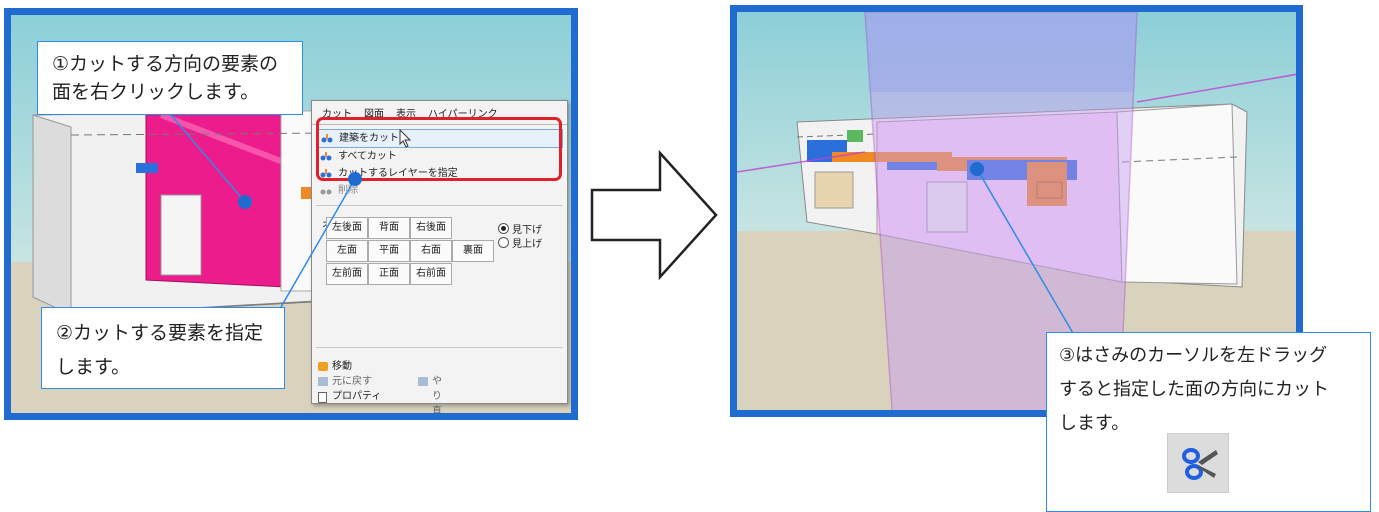  Describe the element at coordinates (1193, 355) in the screenshot. I see `callout3-line1: ③はさみのカーソルを左ドラッグ` at that location.